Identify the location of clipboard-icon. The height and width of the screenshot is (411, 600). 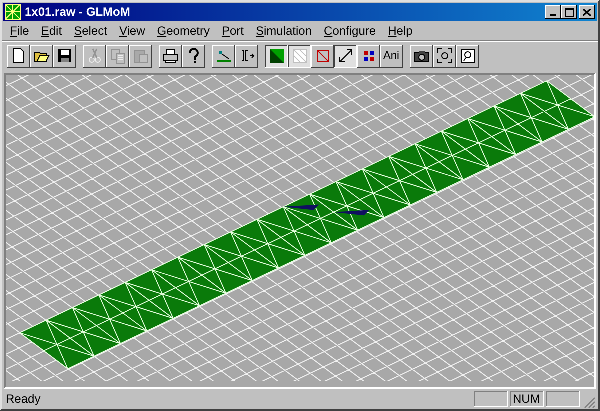
(140, 56).